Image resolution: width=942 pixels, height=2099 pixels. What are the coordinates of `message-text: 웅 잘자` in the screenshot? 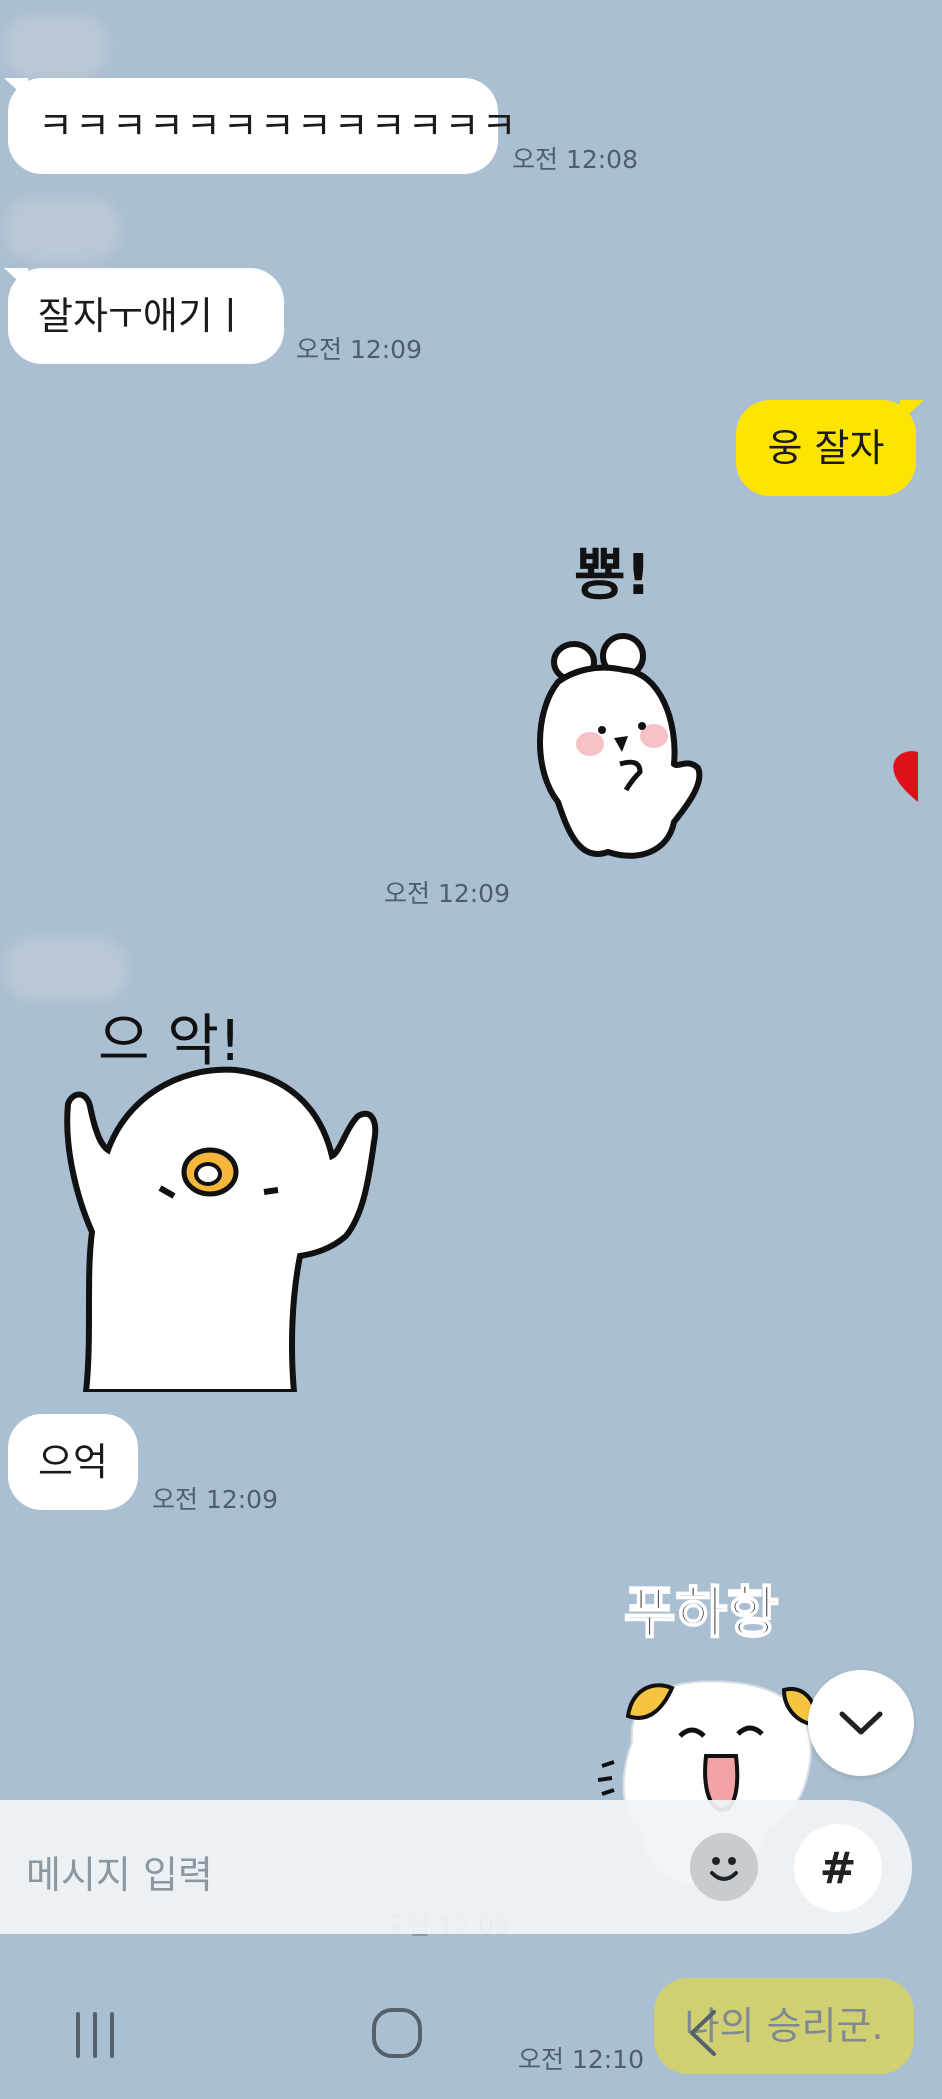 It's located at (826, 448).